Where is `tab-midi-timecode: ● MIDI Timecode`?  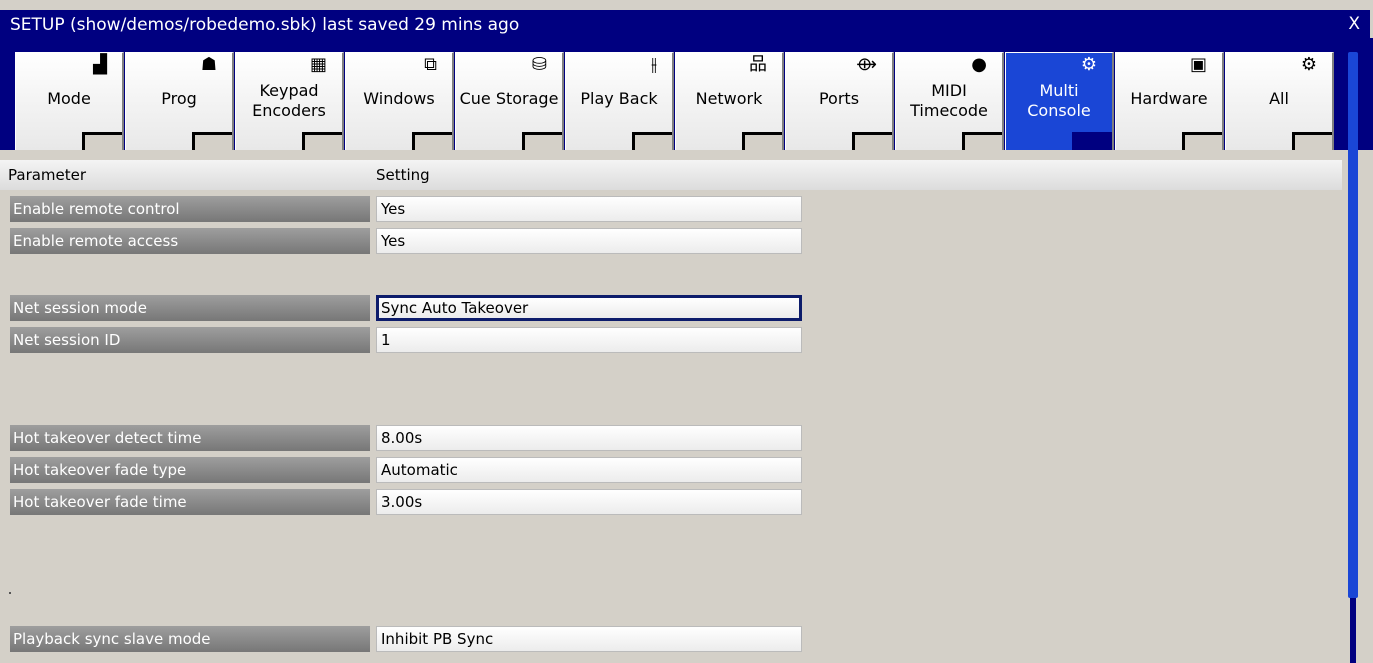
tab-midi-timecode: ● MIDI Timecode is located at coordinates (949, 101).